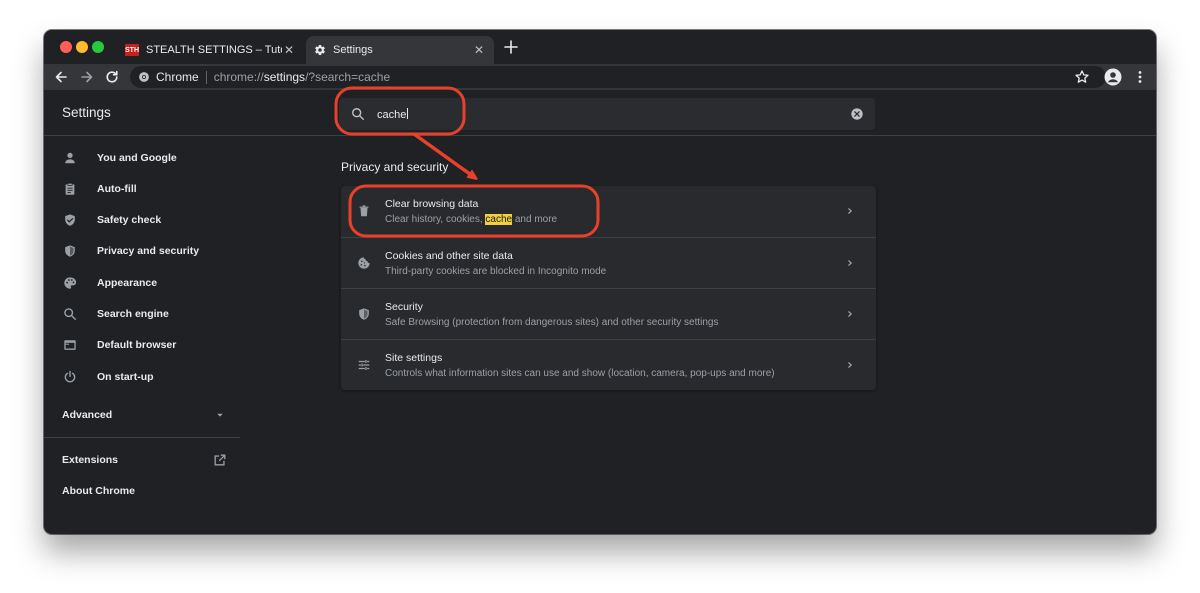 The image size is (1200, 593). What do you see at coordinates (393, 114) in the screenshot?
I see `search-query: cache` at bounding box center [393, 114].